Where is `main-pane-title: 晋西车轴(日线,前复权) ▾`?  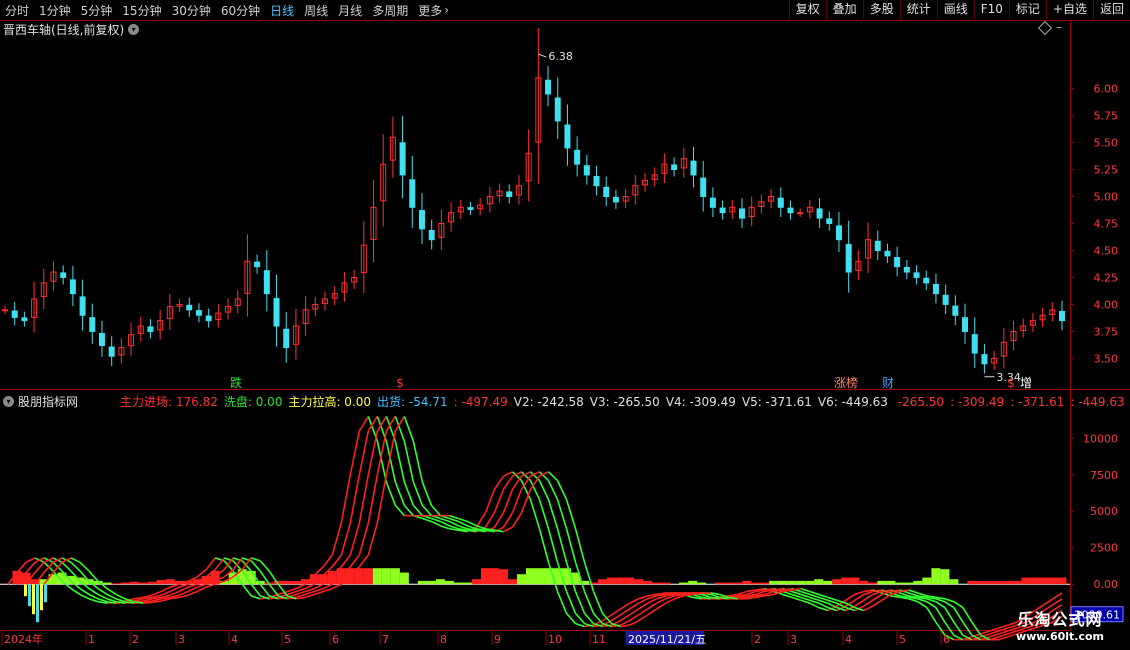
main-pane-title: 晋西车轴(日线,前复权) ▾ is located at coordinates (71, 29).